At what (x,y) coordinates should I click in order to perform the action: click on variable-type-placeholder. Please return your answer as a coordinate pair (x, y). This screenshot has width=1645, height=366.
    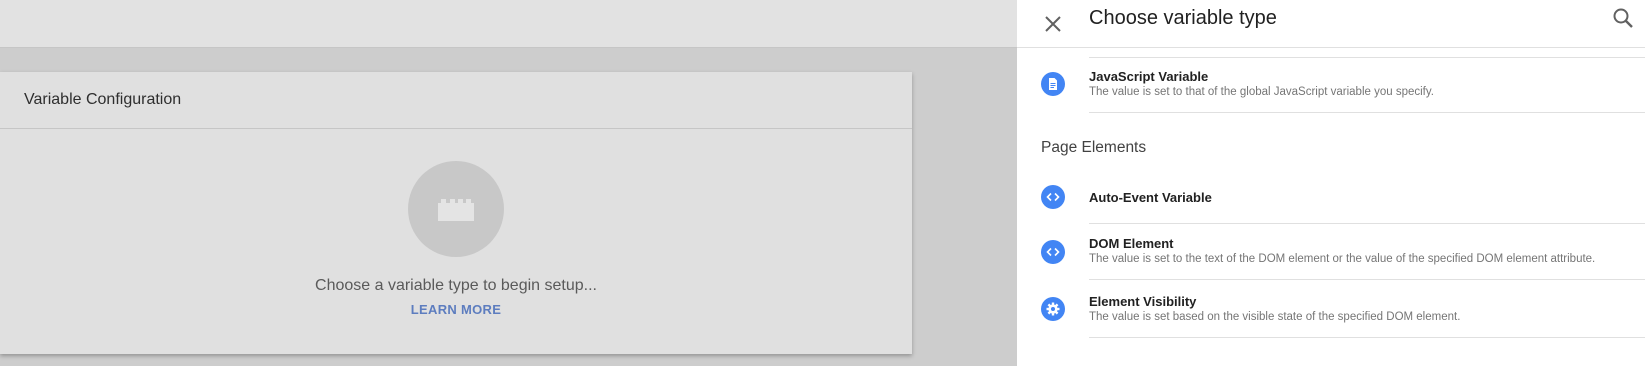
    Looking at the image, I should click on (456, 209).